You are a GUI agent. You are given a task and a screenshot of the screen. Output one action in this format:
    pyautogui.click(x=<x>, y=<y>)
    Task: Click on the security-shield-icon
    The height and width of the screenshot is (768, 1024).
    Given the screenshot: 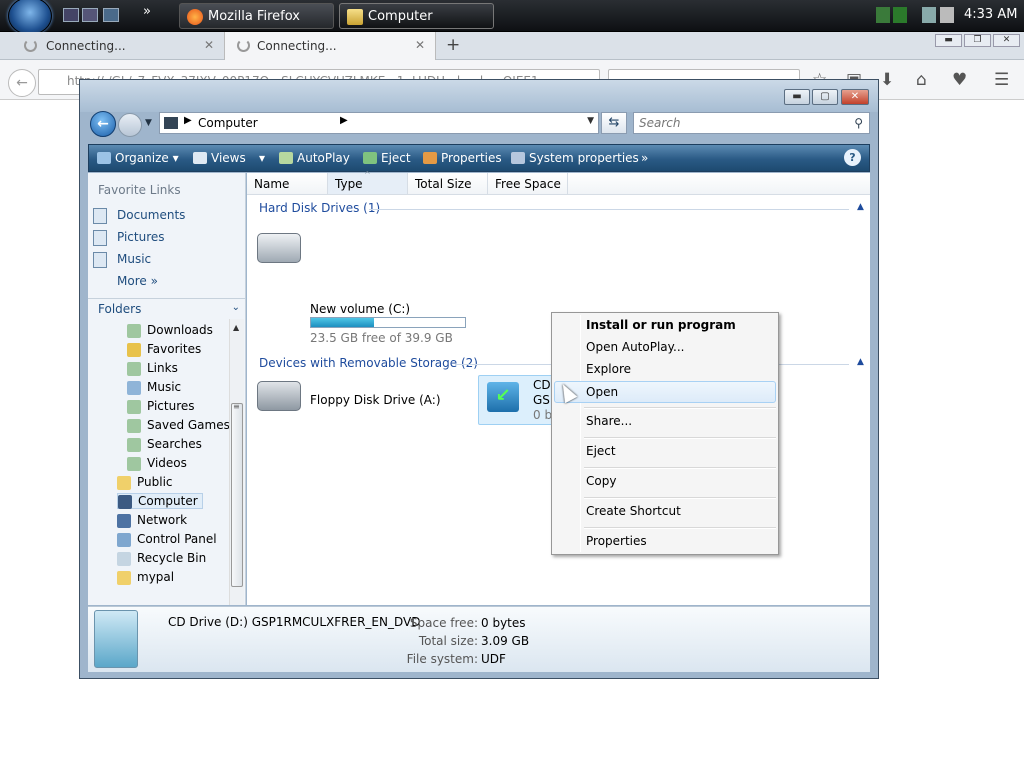 What is the action you would take?
    pyautogui.click(x=883, y=15)
    